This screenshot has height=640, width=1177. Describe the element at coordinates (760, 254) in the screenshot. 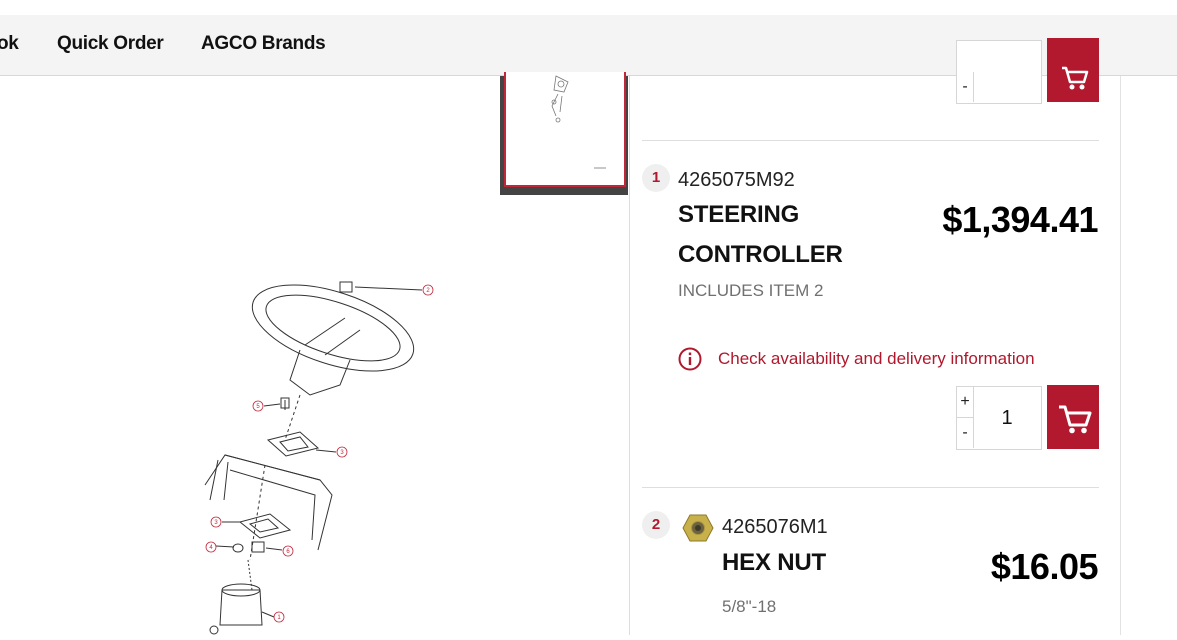

I see `part-name-line2: CONTROLLER` at that location.